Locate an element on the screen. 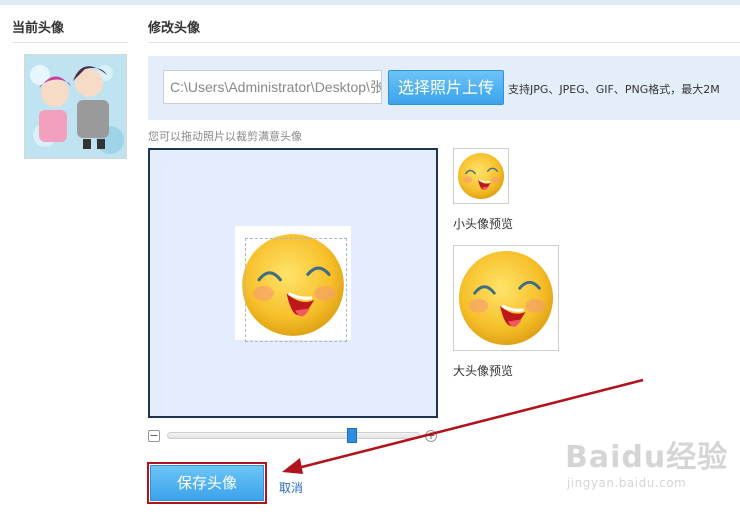  watermark-logo: Baidu经验 is located at coordinates (647, 457).